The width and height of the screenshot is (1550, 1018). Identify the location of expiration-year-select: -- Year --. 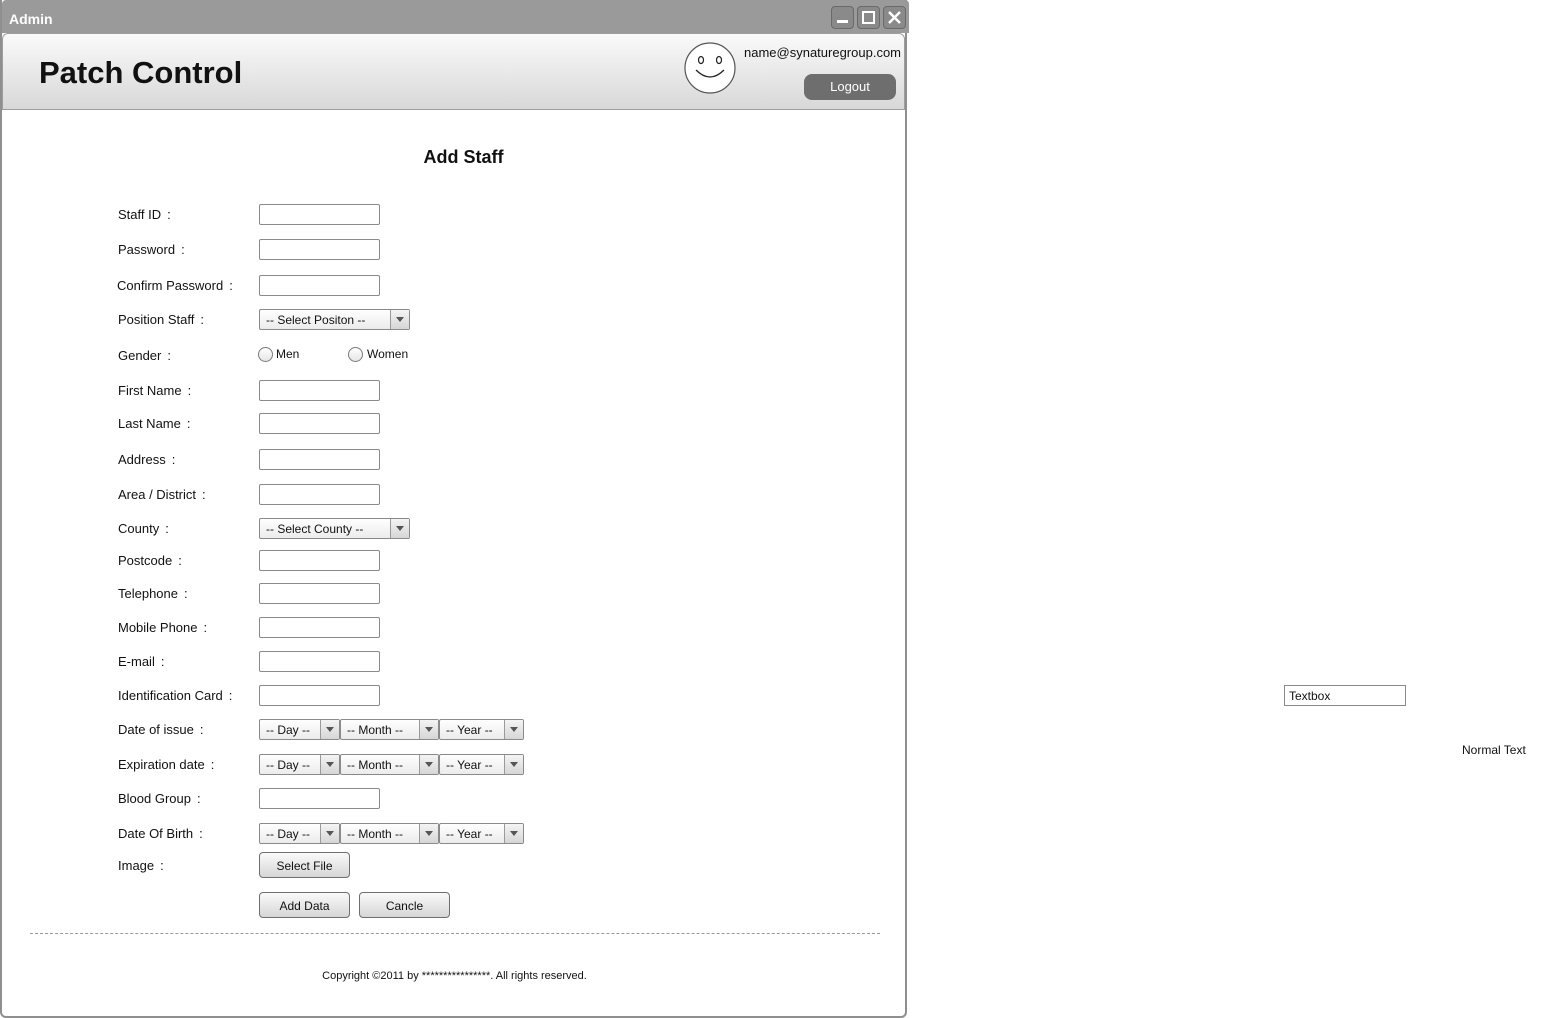
(481, 764).